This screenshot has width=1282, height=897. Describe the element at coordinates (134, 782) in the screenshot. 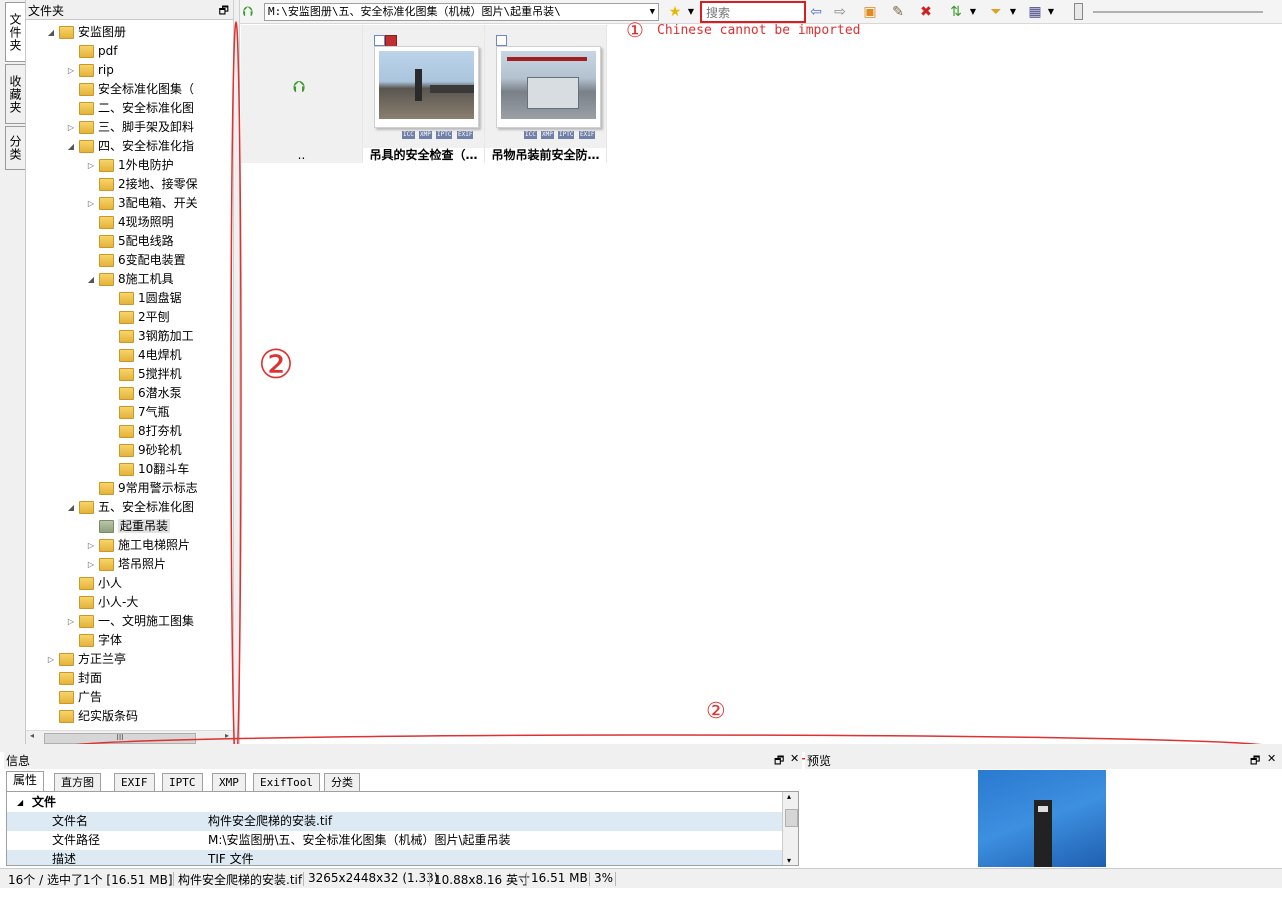

I see `tab-exif: EXIF` at that location.